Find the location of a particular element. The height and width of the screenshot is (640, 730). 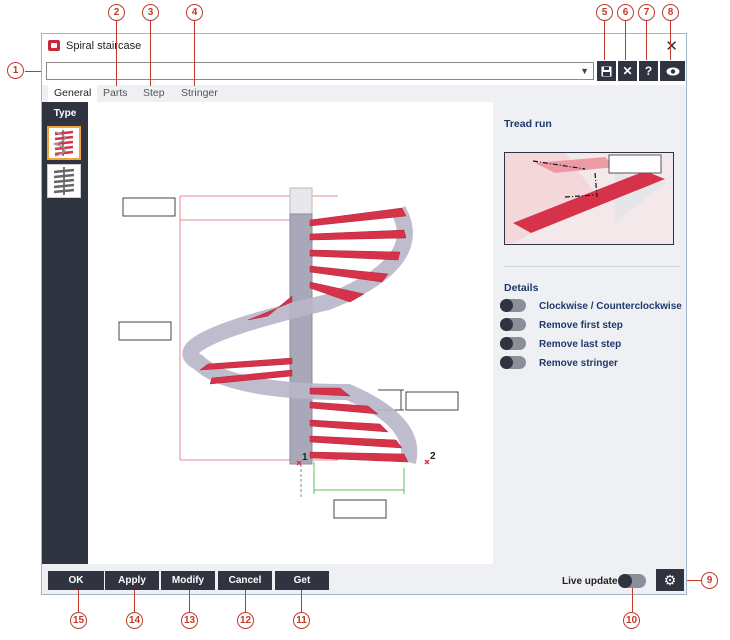

point-1-label: 1 is located at coordinates (305, 457).